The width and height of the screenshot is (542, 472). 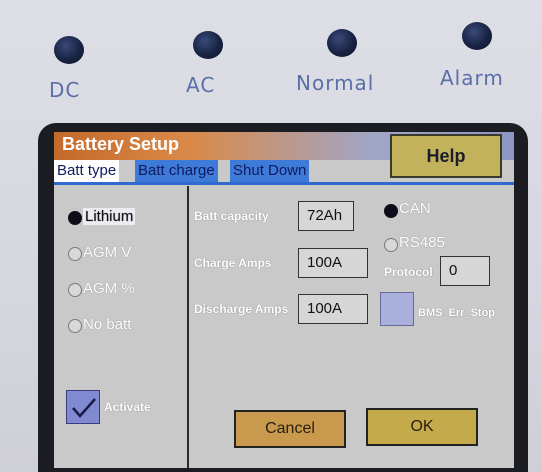 What do you see at coordinates (87, 171) in the screenshot?
I see `tab-batt-type: Batt type` at bounding box center [87, 171].